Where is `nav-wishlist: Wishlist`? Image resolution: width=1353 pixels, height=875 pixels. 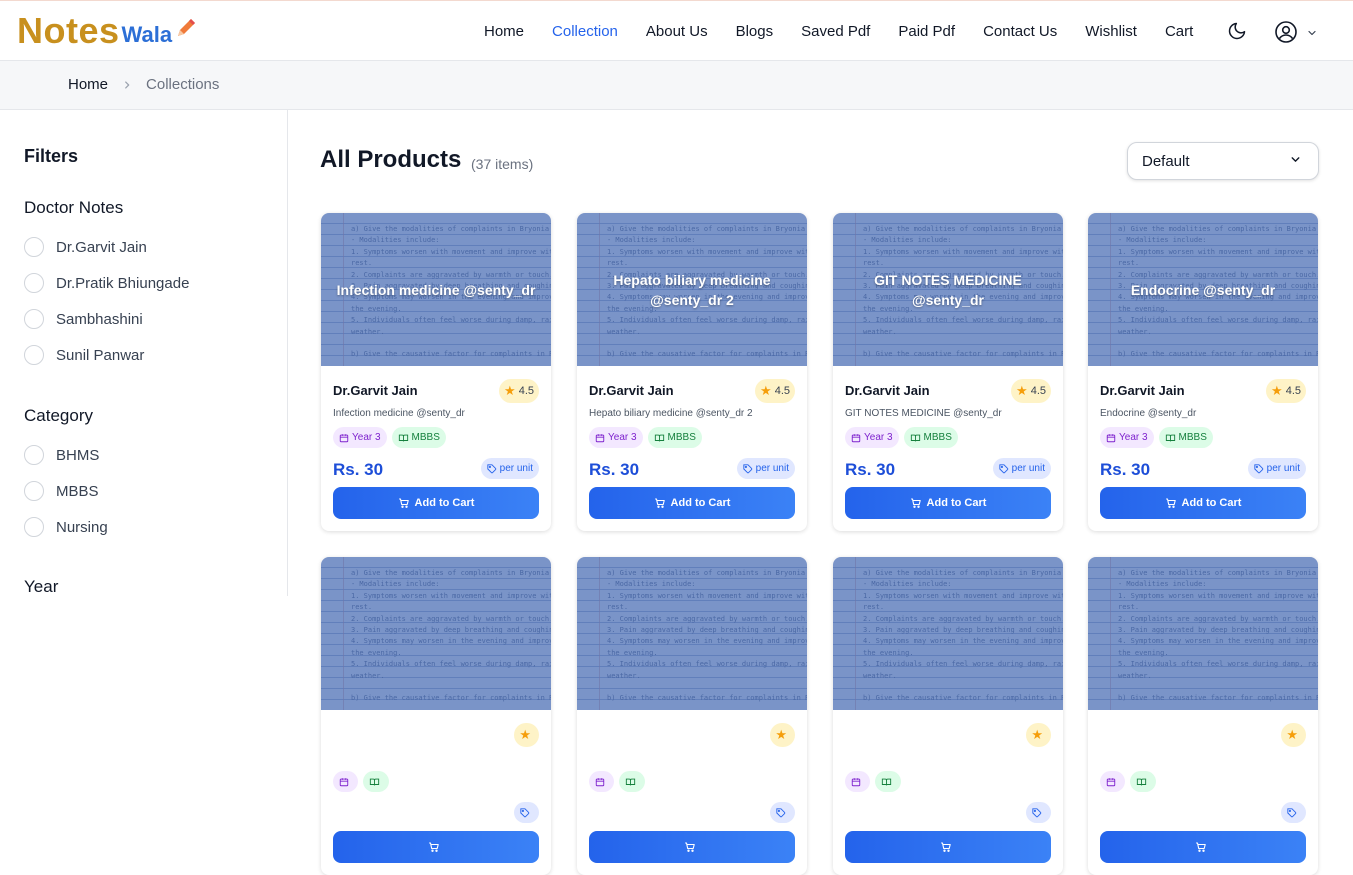
nav-wishlist: Wishlist is located at coordinates (1111, 31).